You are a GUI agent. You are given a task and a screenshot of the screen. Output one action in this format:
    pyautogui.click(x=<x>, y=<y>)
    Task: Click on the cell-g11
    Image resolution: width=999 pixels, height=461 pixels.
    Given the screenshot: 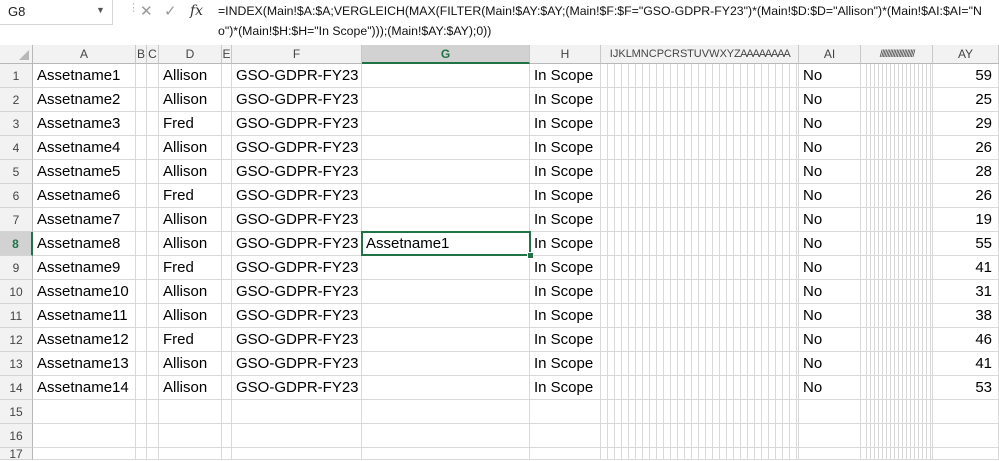 What is the action you would take?
    pyautogui.click(x=446, y=316)
    